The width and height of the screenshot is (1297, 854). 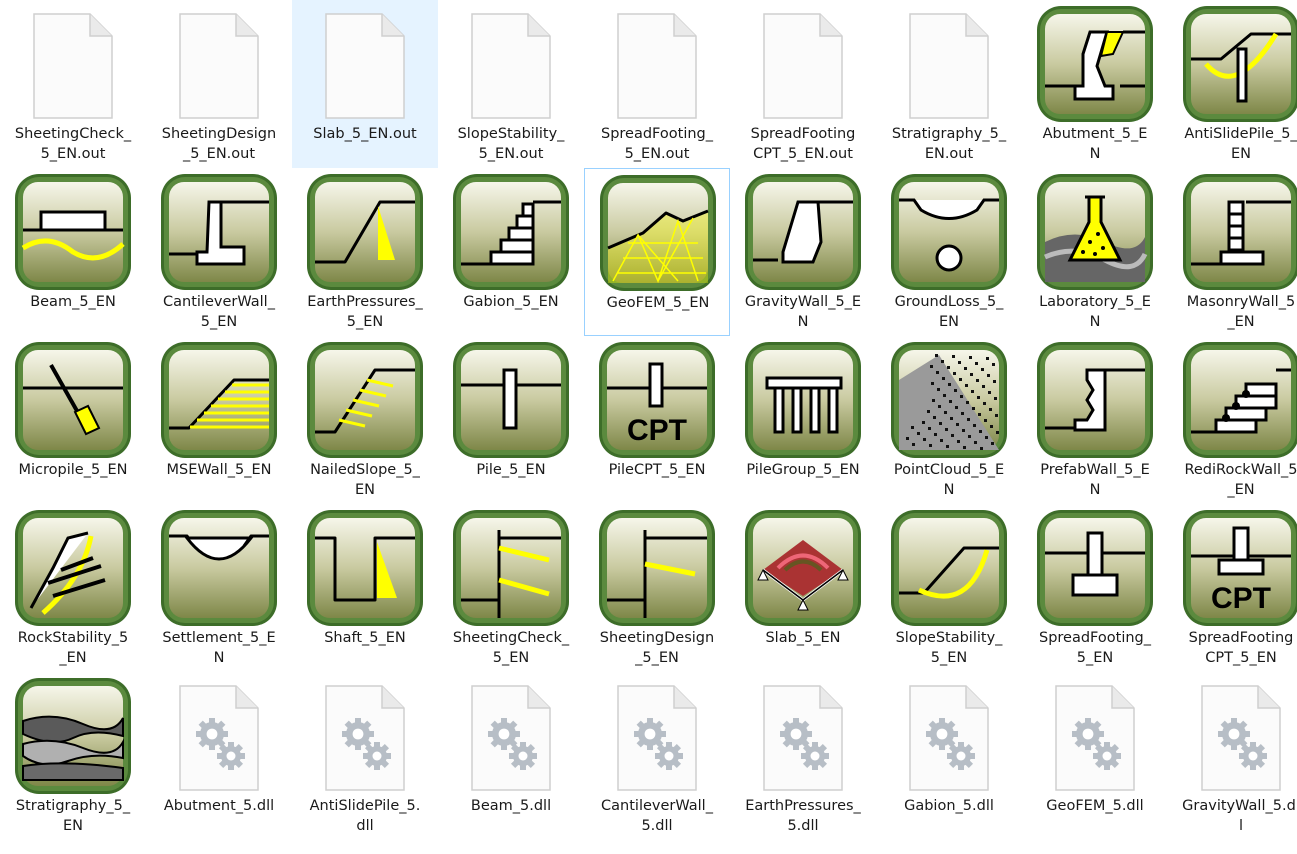 What do you see at coordinates (1095, 84) in the screenshot?
I see `file-item: Abutment_5_E N` at bounding box center [1095, 84].